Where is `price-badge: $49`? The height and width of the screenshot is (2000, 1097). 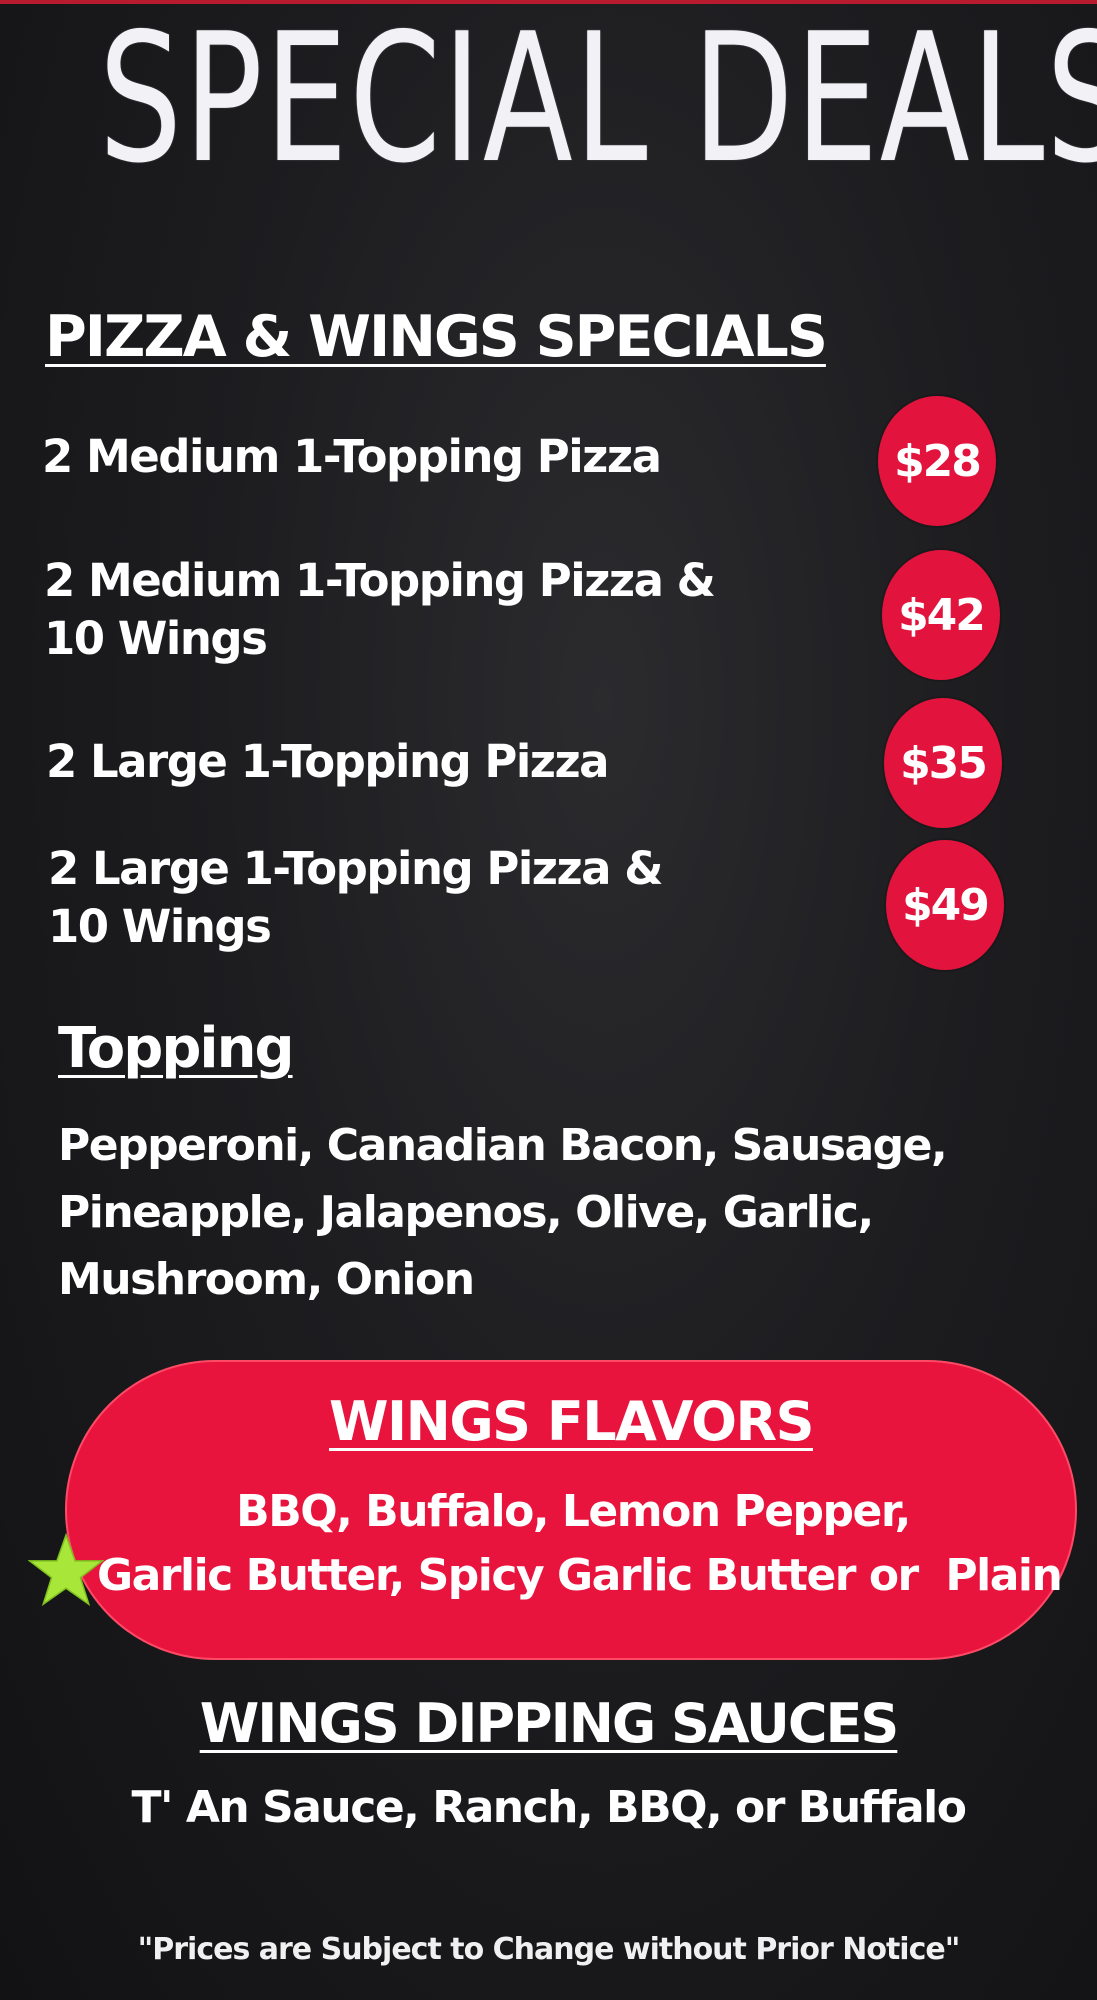 price-badge: $49 is located at coordinates (945, 905).